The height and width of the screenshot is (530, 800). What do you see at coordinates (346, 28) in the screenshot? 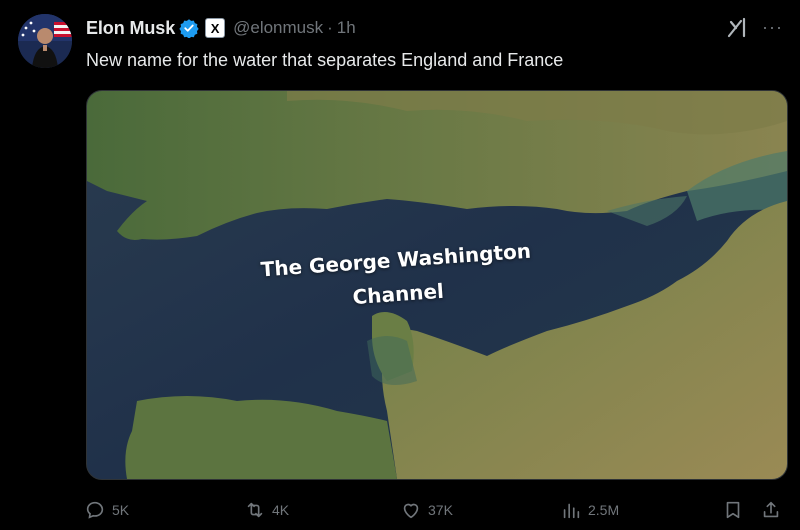
I see `timestamp: 1h` at bounding box center [346, 28].